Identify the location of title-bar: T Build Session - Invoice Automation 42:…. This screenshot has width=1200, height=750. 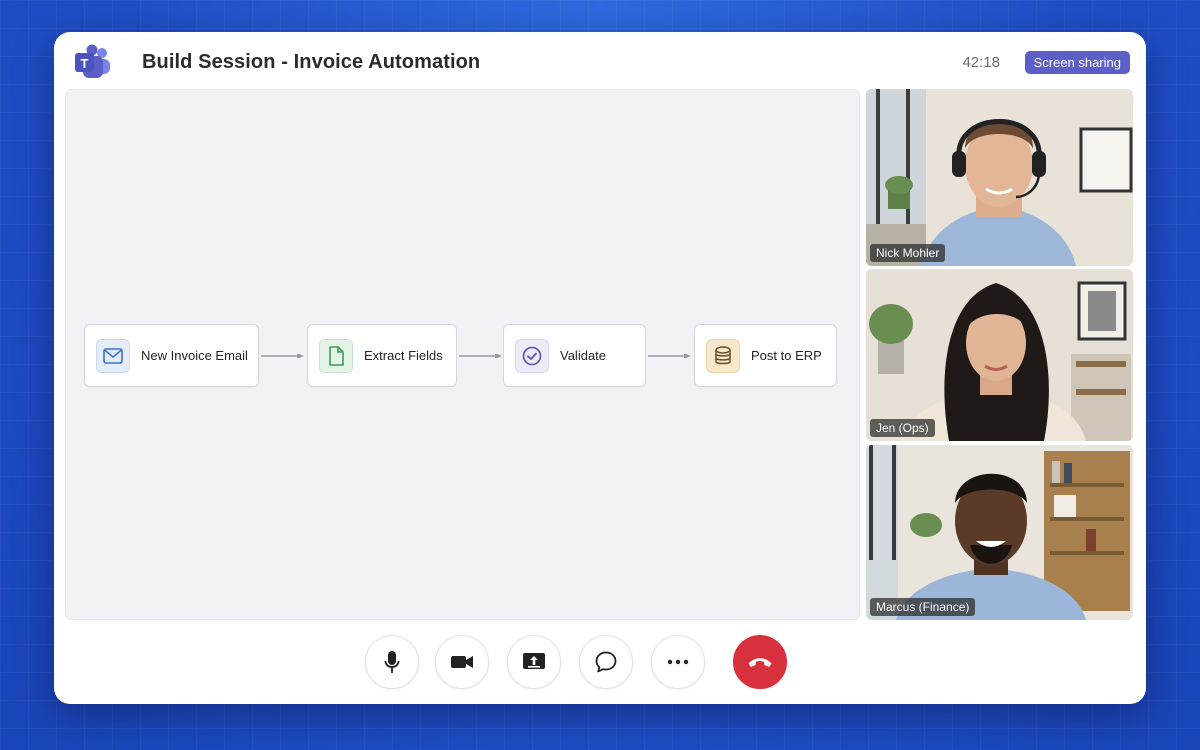
(600, 61).